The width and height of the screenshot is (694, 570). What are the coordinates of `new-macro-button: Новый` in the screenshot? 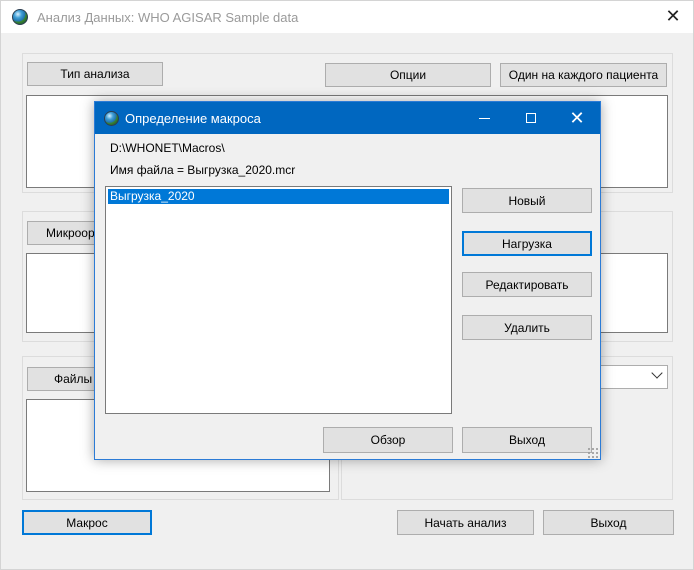 It's located at (527, 200).